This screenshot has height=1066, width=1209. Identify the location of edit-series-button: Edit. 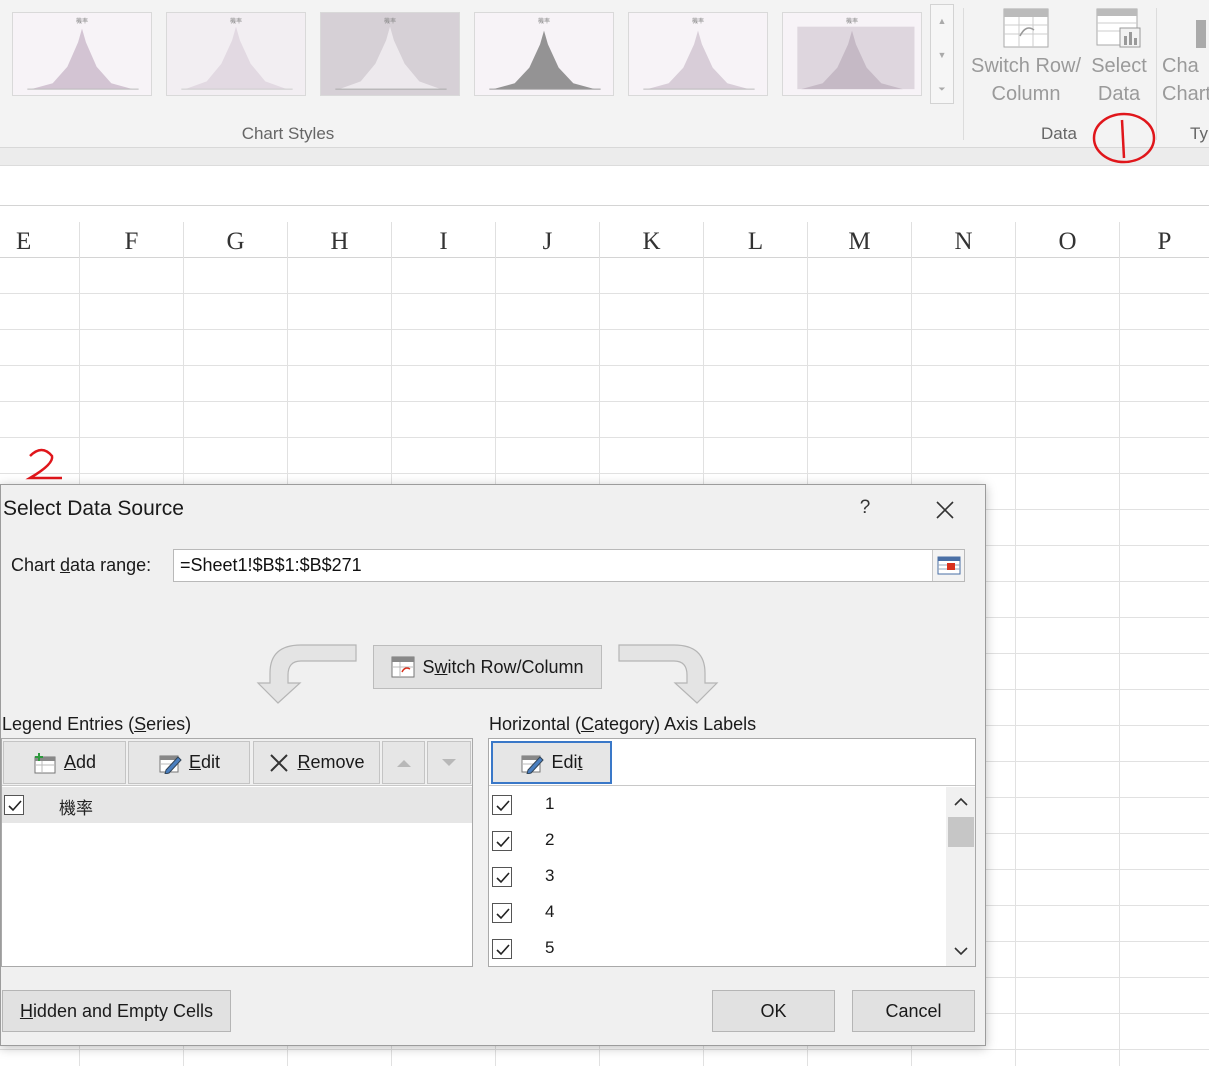
(189, 762).